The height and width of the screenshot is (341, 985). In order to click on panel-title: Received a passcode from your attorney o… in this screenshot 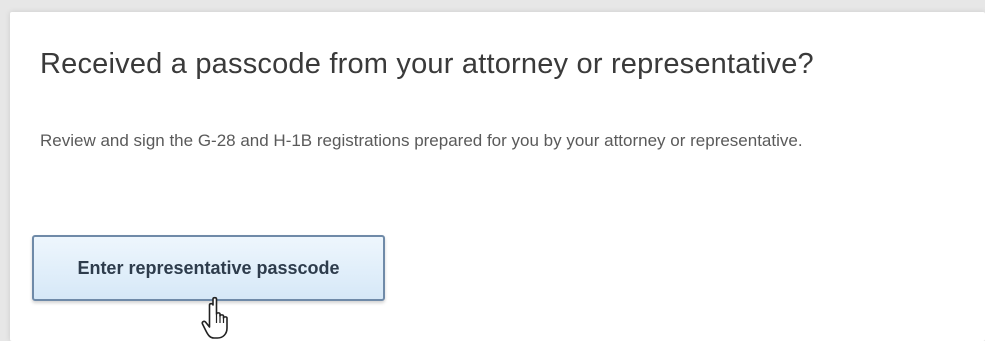, I will do `click(427, 64)`.